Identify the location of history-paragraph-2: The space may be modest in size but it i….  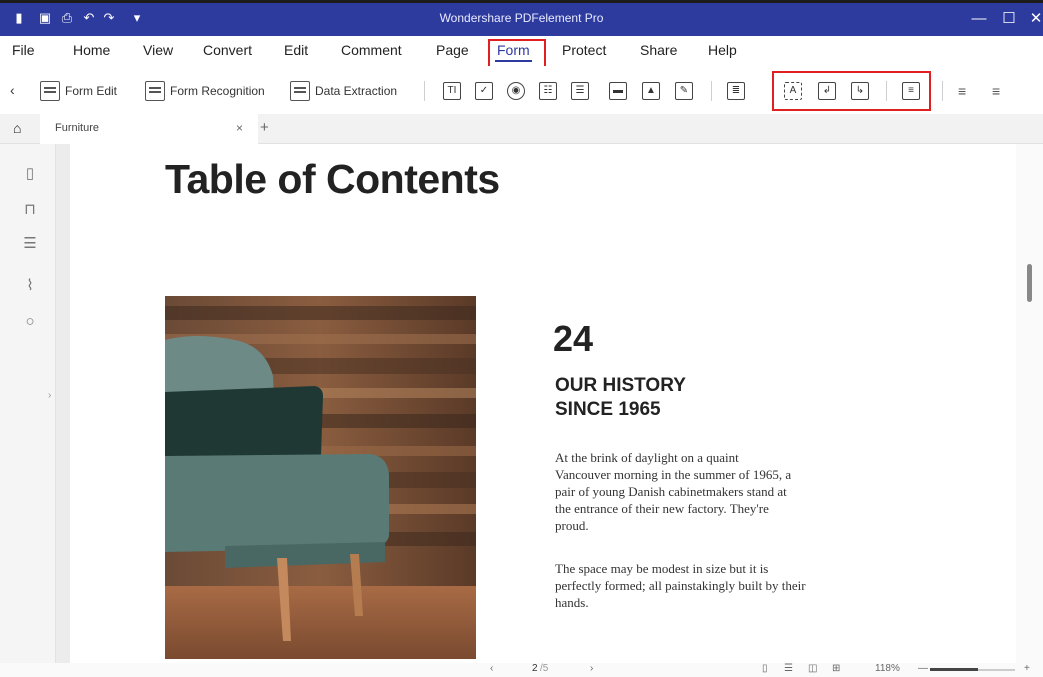
(681, 585).